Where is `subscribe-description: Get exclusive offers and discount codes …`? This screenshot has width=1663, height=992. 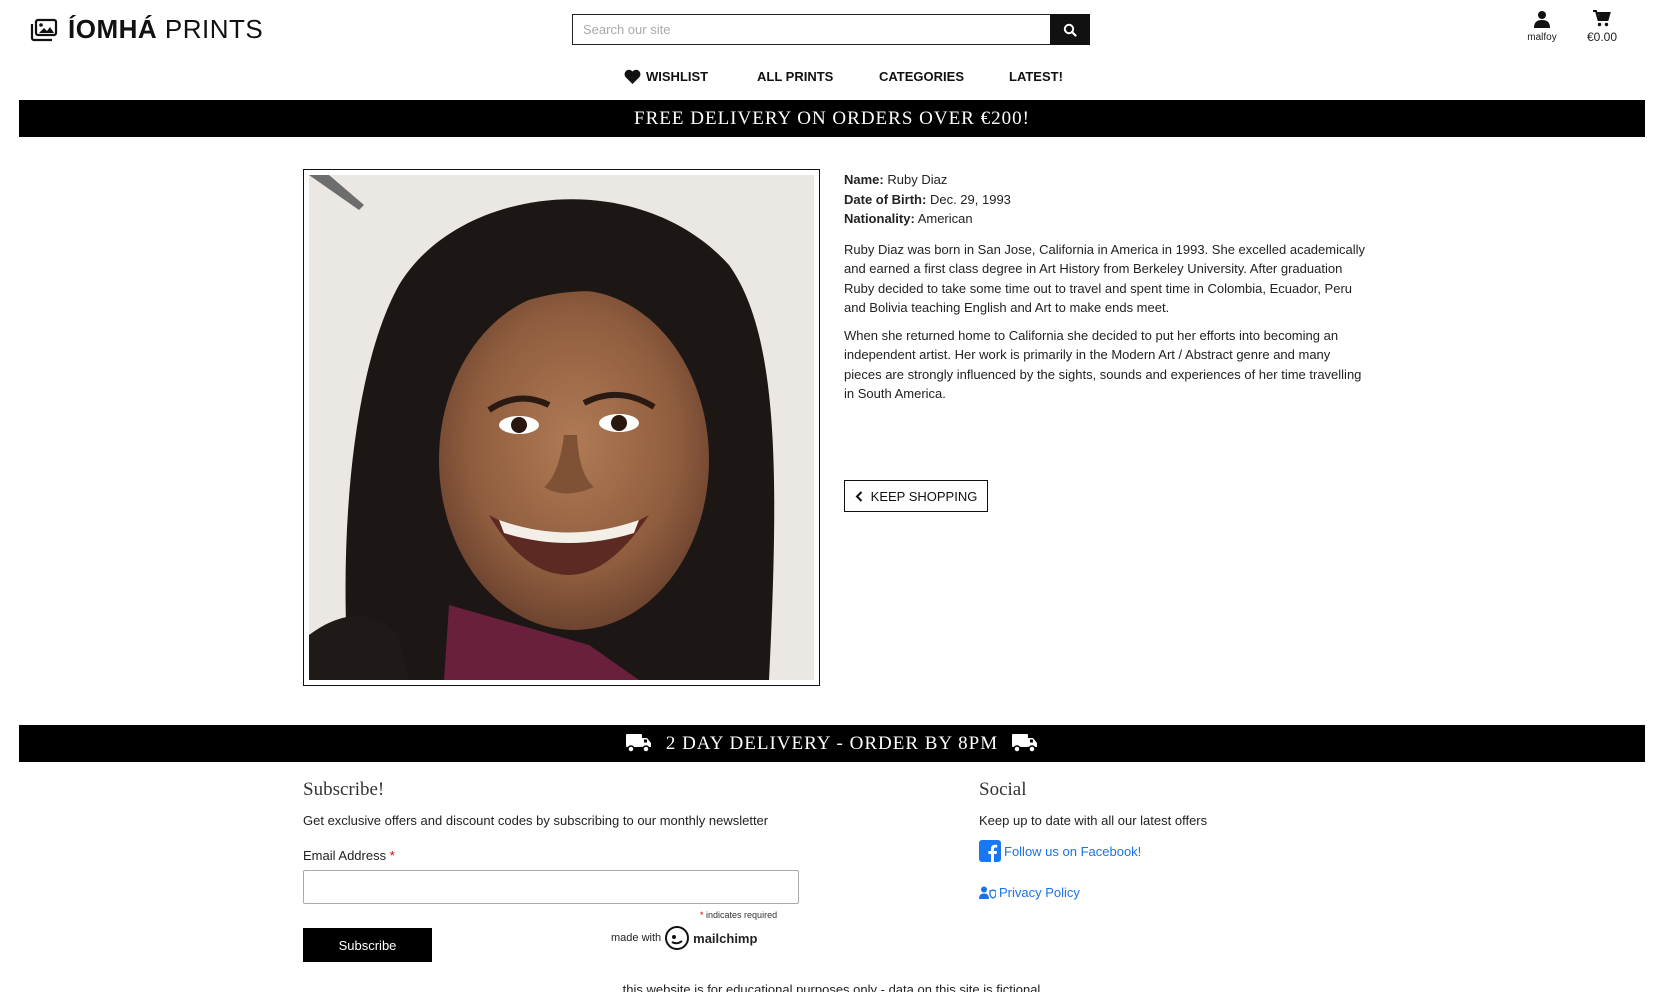
subscribe-description: Get exclusive offers and discount codes … is located at coordinates (536, 820).